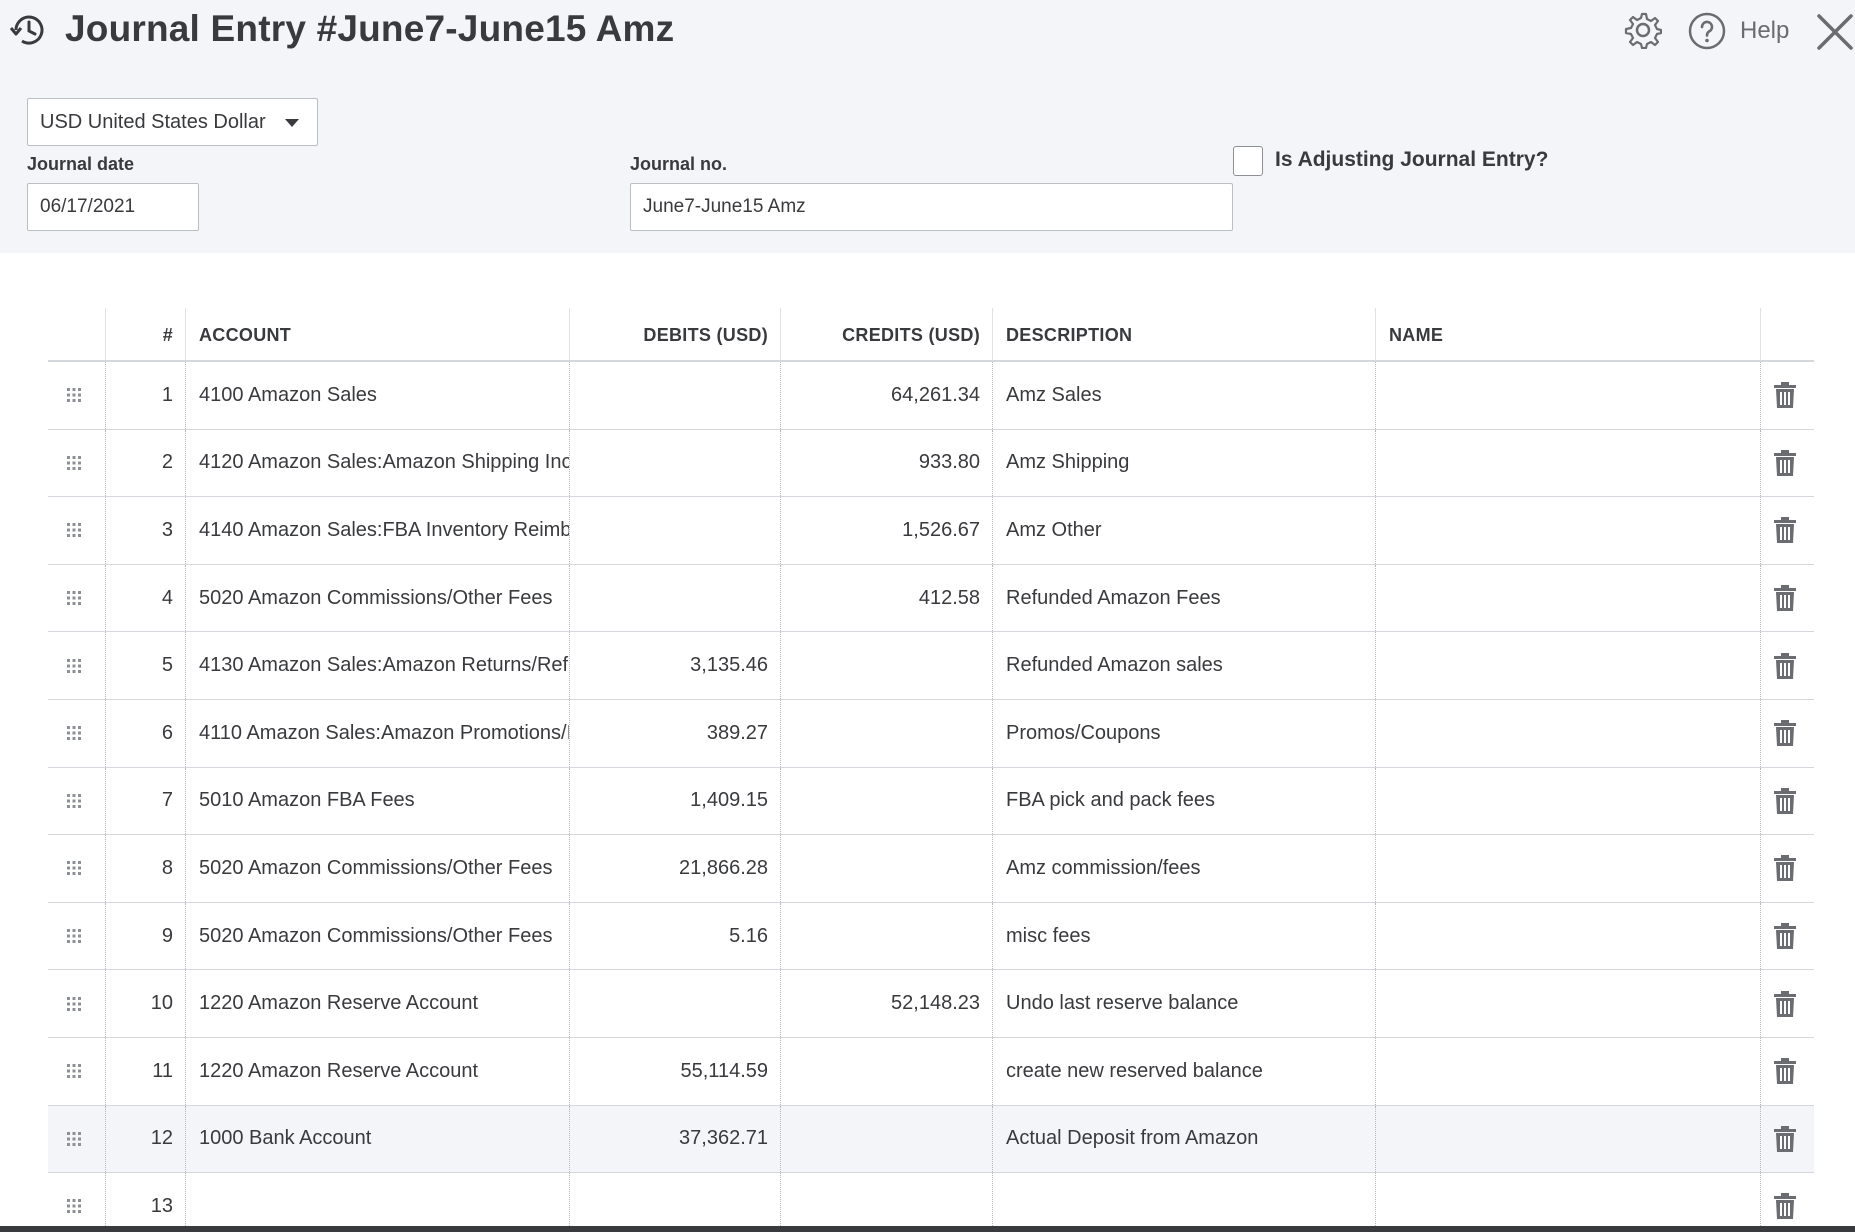  What do you see at coordinates (1190, 868) in the screenshot?
I see `description-cell: Amz commission/fees` at bounding box center [1190, 868].